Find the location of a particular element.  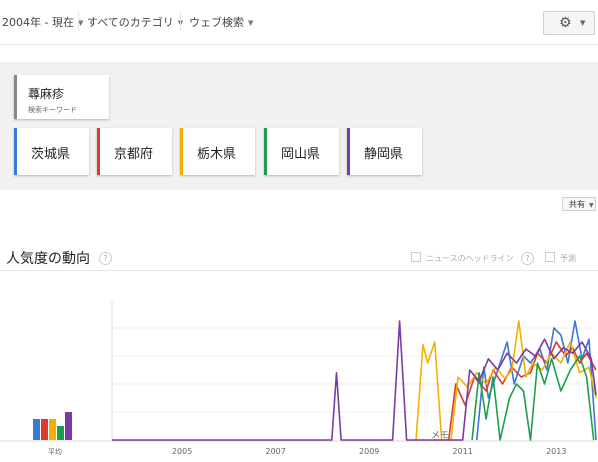

region-label: 京都府 is located at coordinates (134, 154).